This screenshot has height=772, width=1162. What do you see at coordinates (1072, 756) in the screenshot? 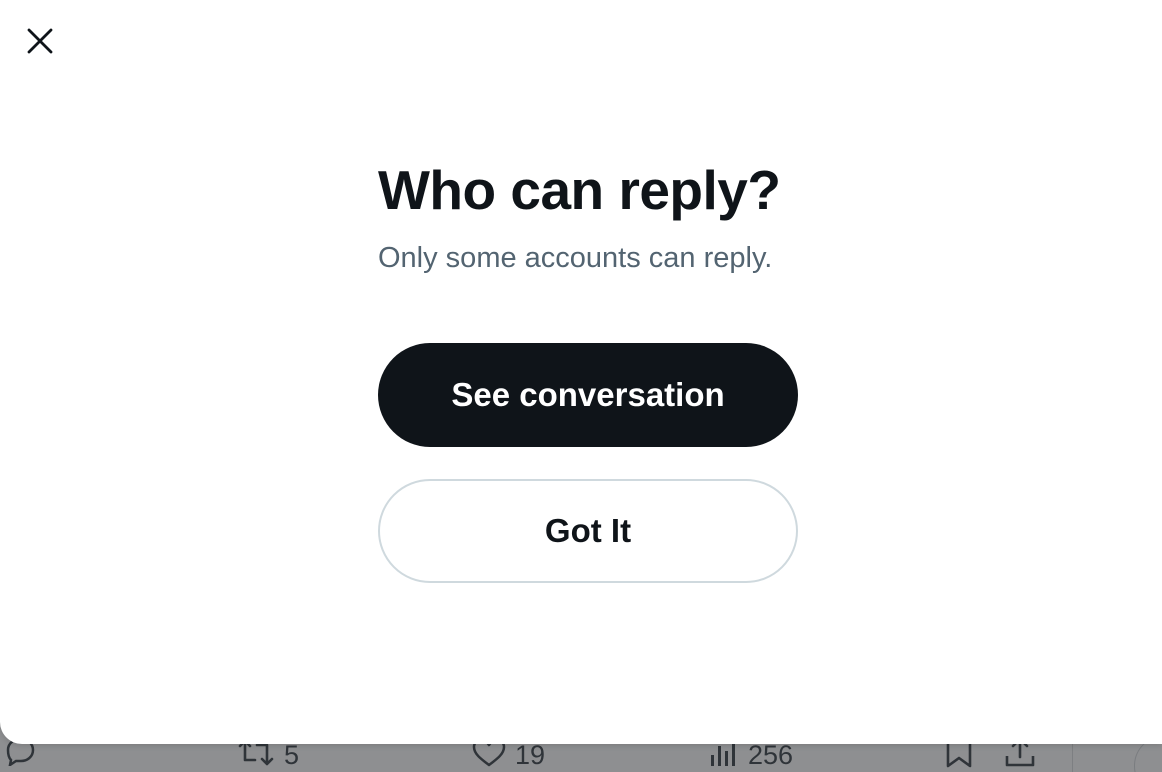
I see `divider` at bounding box center [1072, 756].